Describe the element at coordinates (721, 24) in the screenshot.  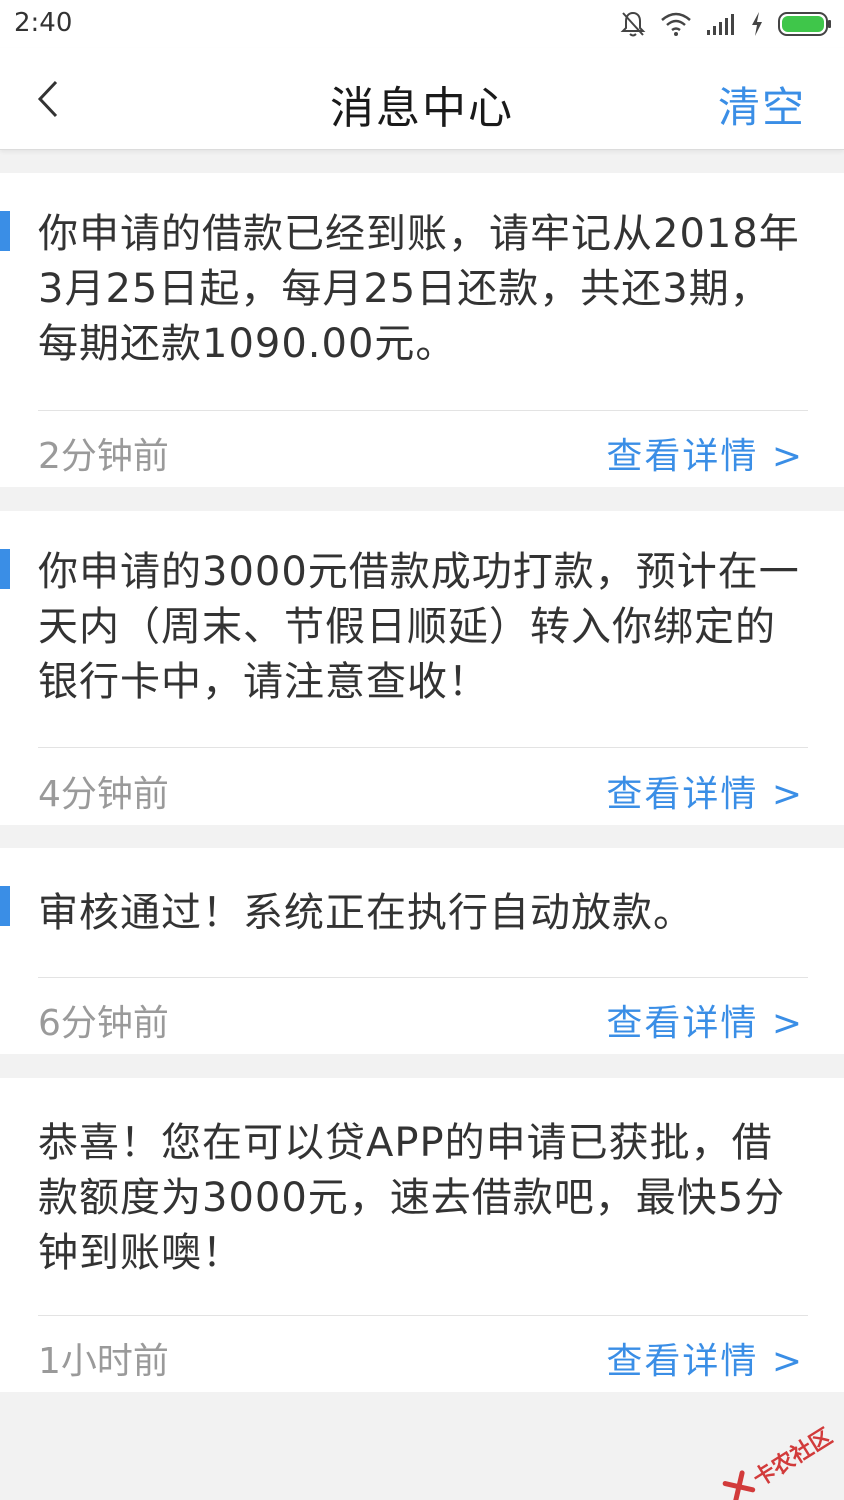
I see `signal-icon` at that location.